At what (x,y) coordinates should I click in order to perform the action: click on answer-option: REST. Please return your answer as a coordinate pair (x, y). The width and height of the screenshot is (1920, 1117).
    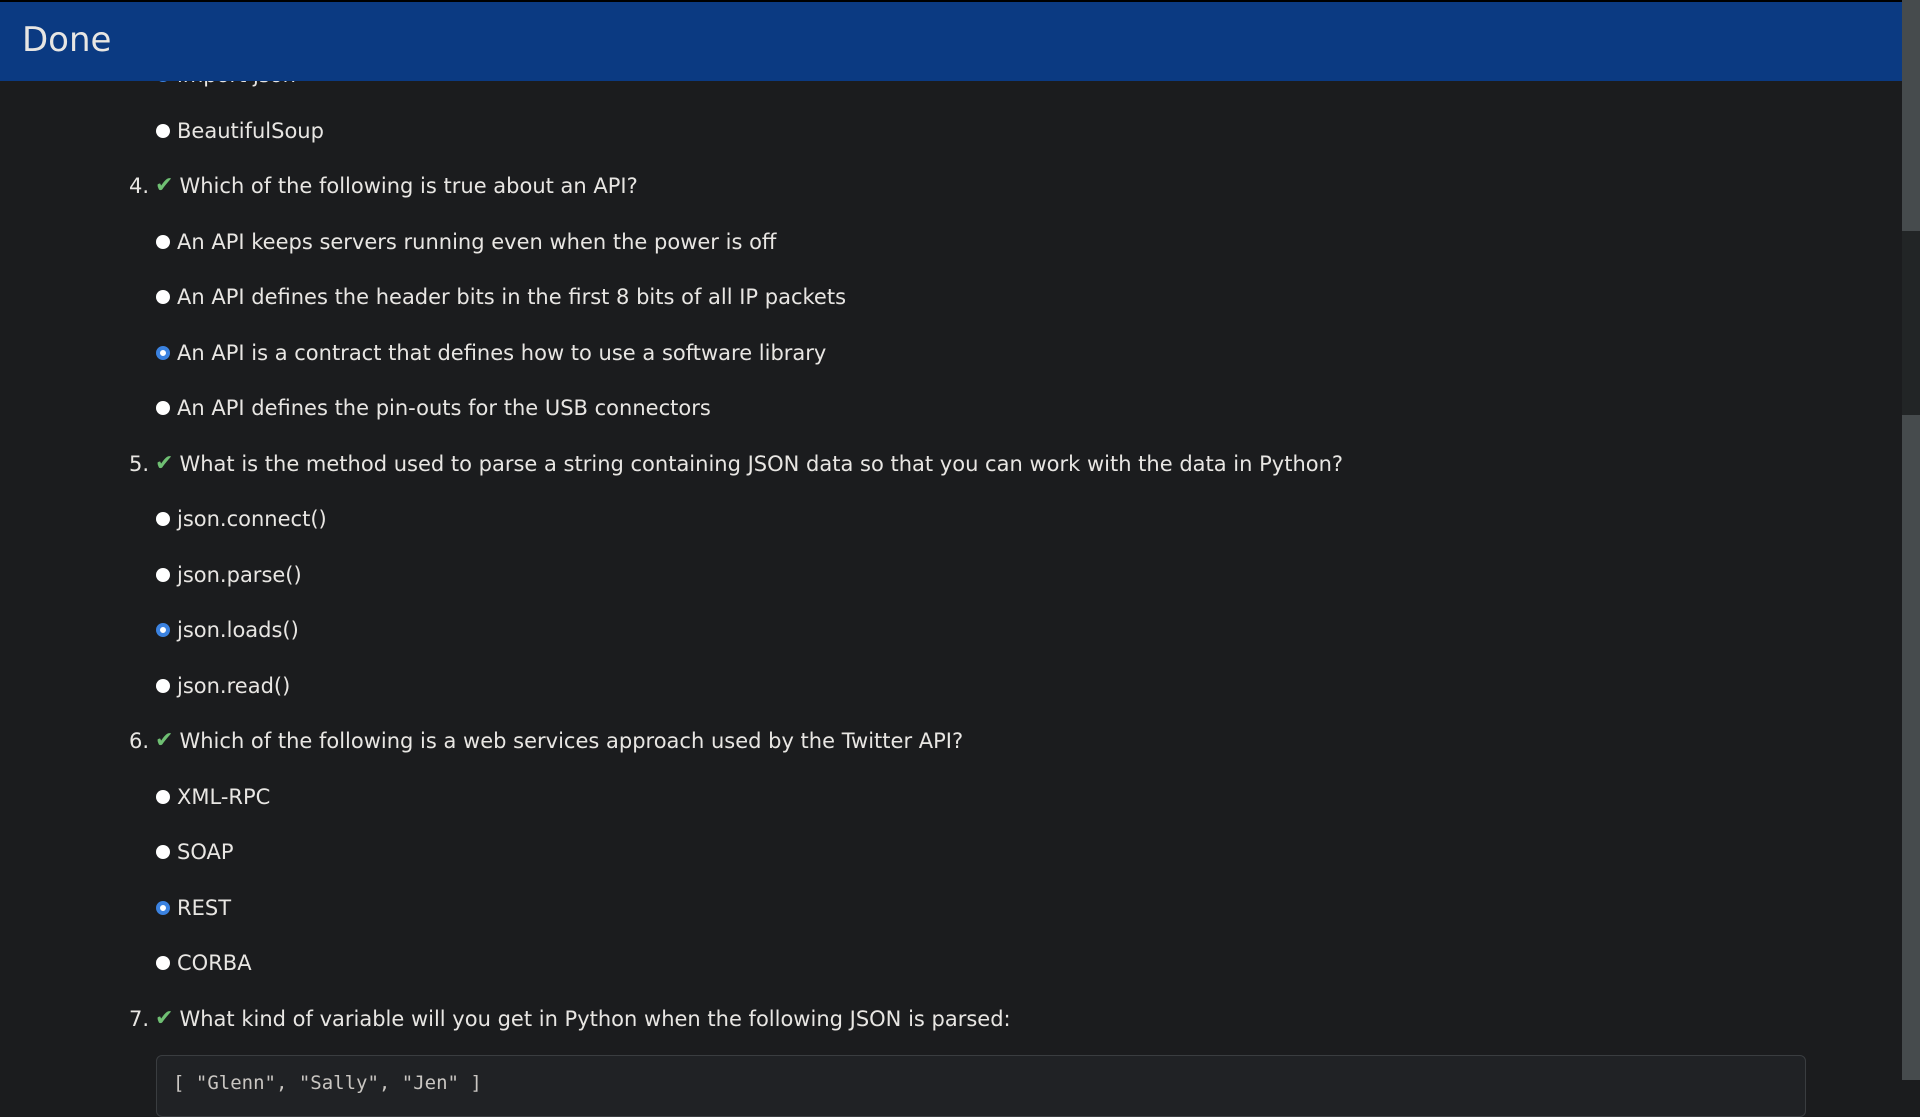
    Looking at the image, I should click on (193, 908).